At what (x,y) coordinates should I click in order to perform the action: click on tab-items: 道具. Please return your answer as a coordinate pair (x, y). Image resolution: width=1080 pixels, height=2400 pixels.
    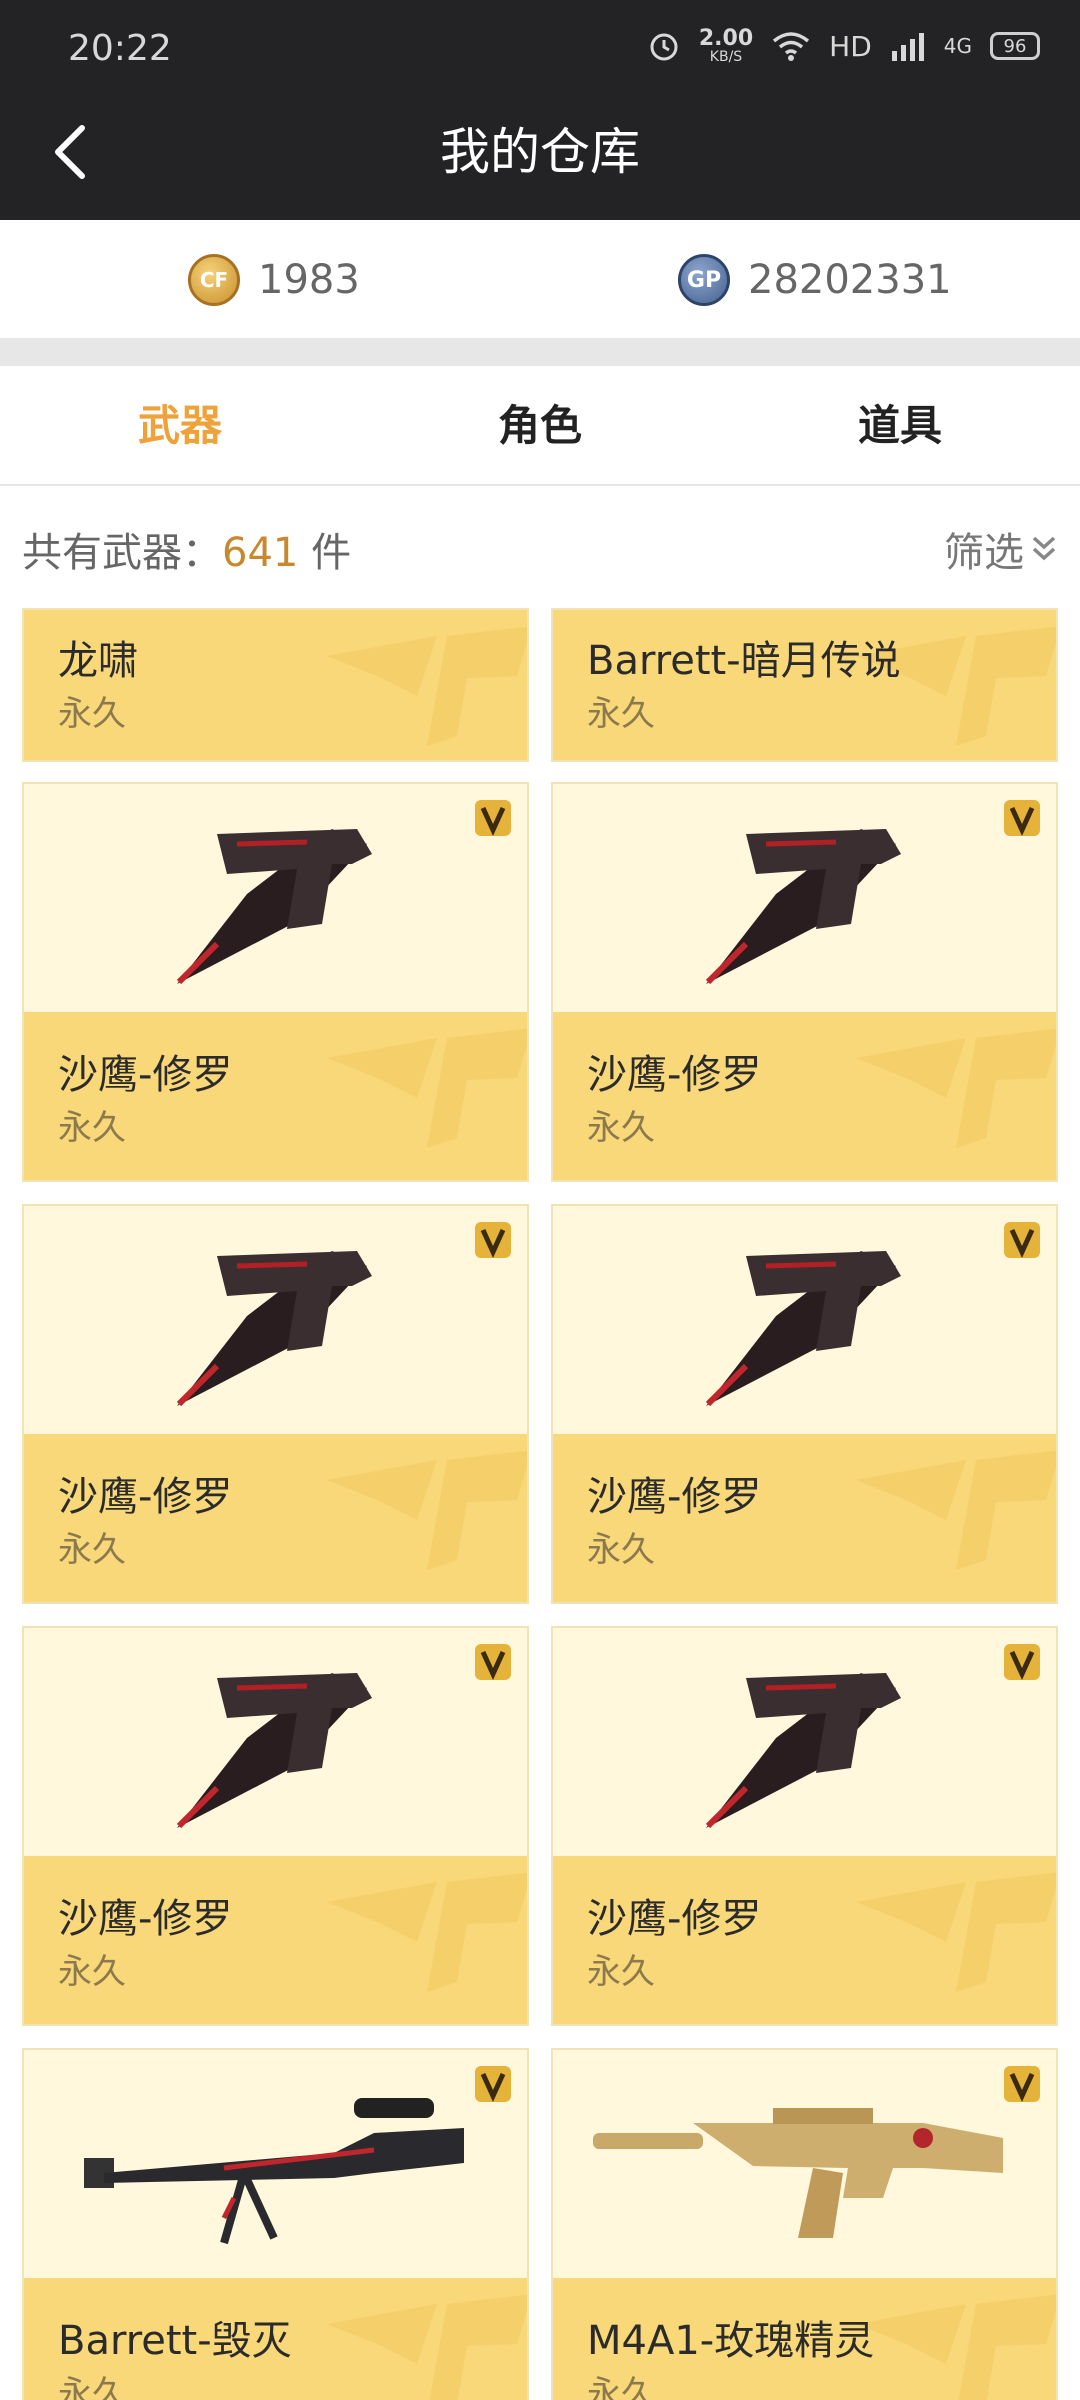
    Looking at the image, I should click on (900, 426).